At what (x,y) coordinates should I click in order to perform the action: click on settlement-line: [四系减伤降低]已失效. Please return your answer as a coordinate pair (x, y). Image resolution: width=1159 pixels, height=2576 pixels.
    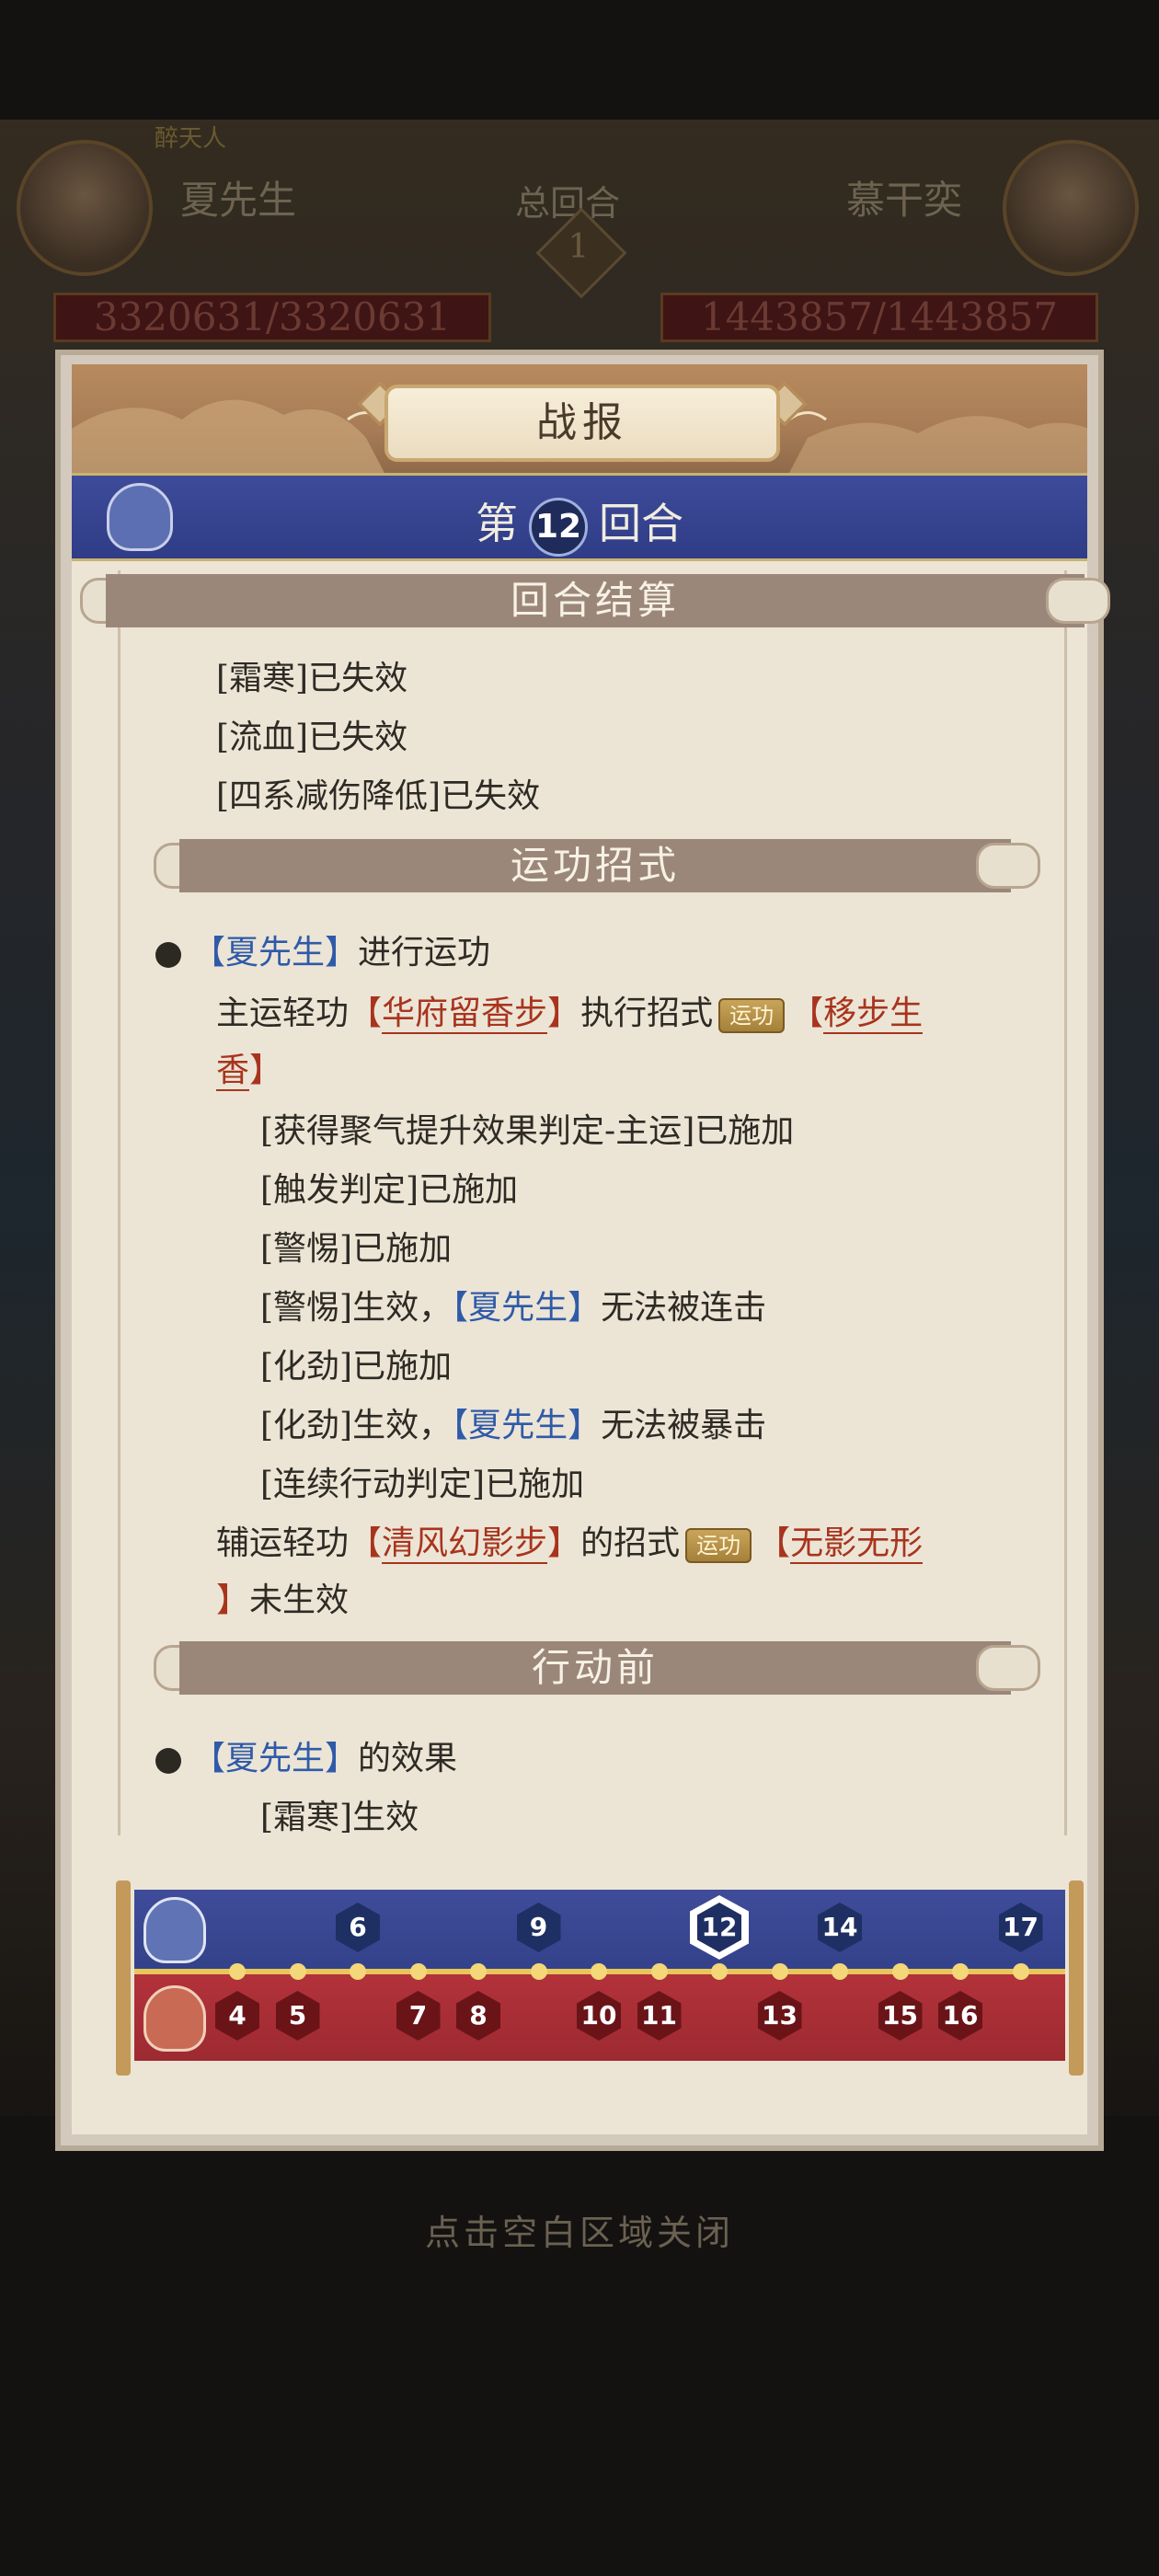
    Looking at the image, I should click on (378, 796).